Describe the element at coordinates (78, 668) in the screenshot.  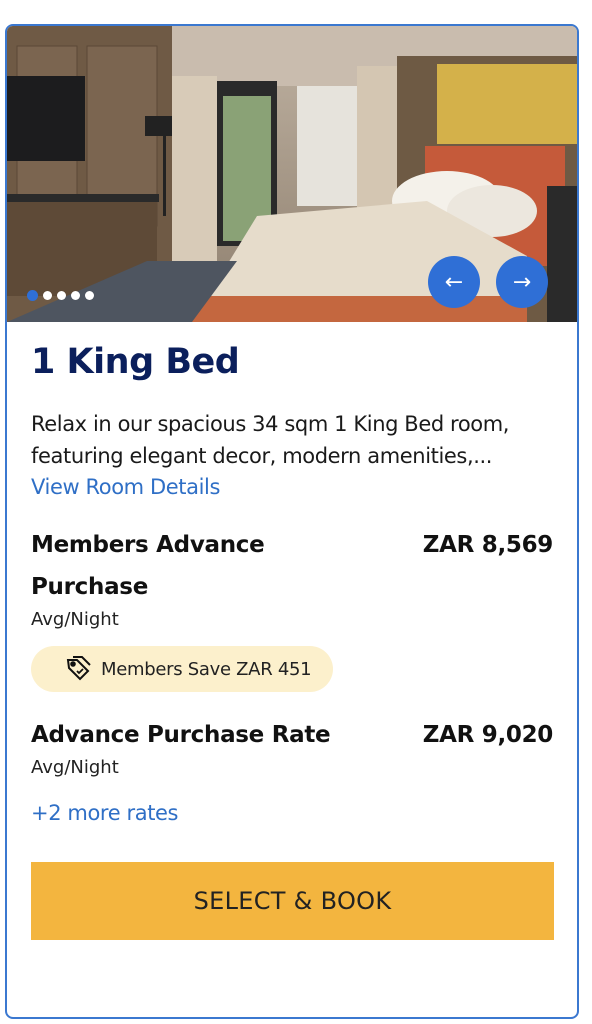
I see `price-tag-icon` at that location.